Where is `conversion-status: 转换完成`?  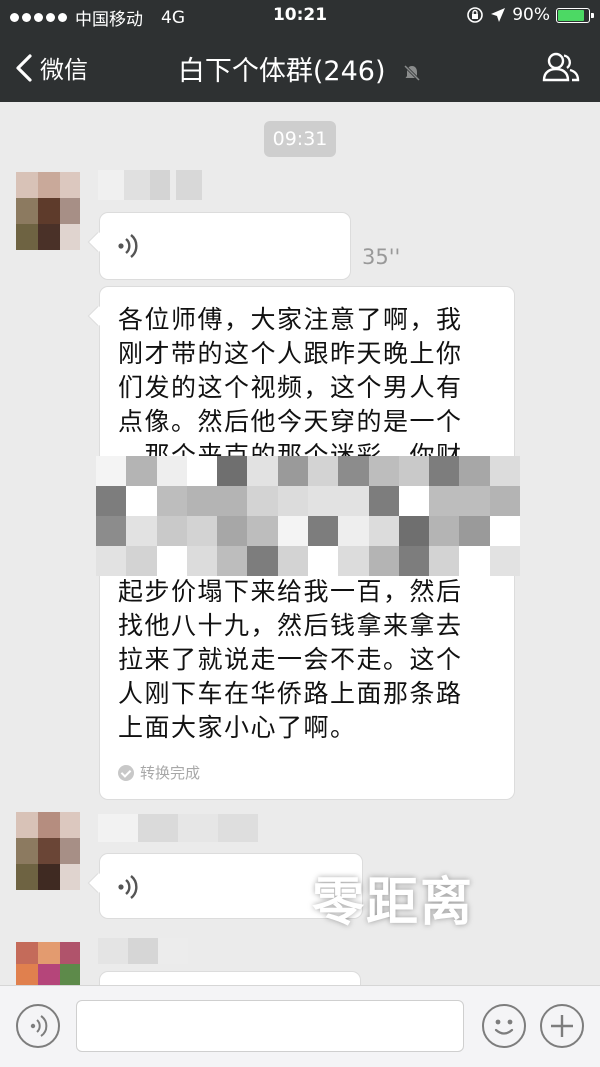
conversion-status: 转换完成 is located at coordinates (159, 772).